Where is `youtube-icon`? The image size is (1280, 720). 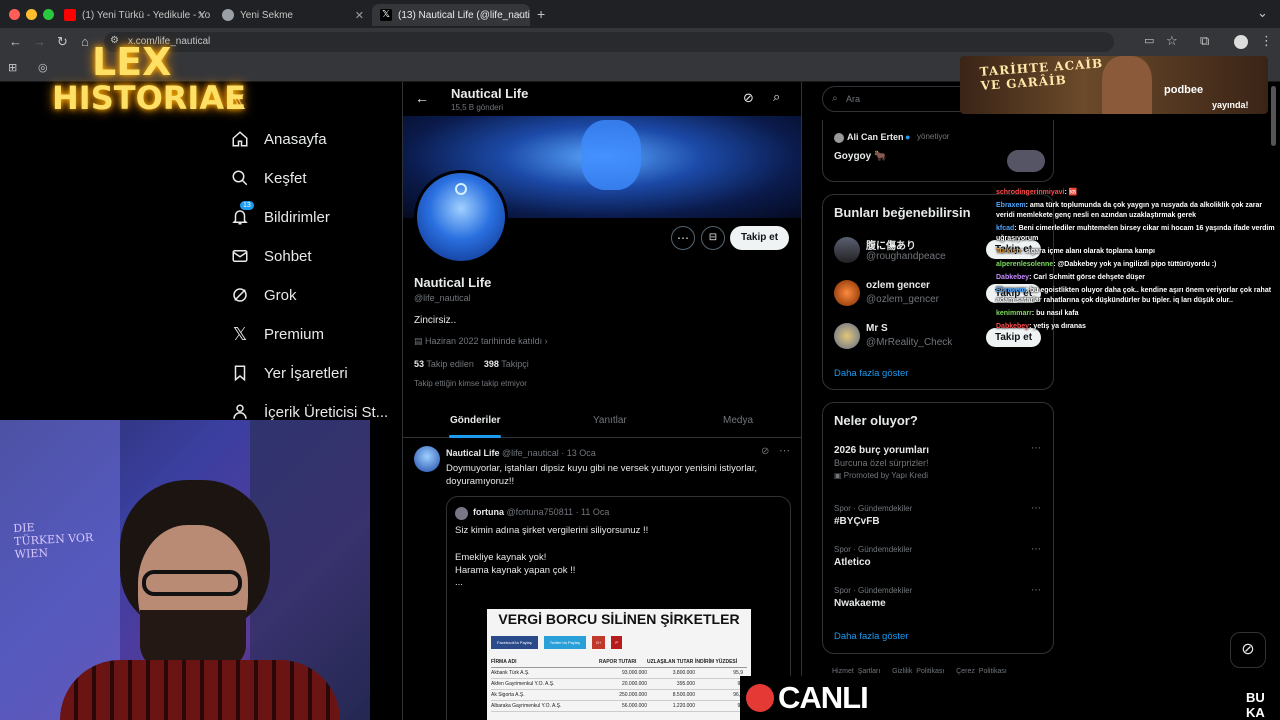 youtube-icon is located at coordinates (70, 15).